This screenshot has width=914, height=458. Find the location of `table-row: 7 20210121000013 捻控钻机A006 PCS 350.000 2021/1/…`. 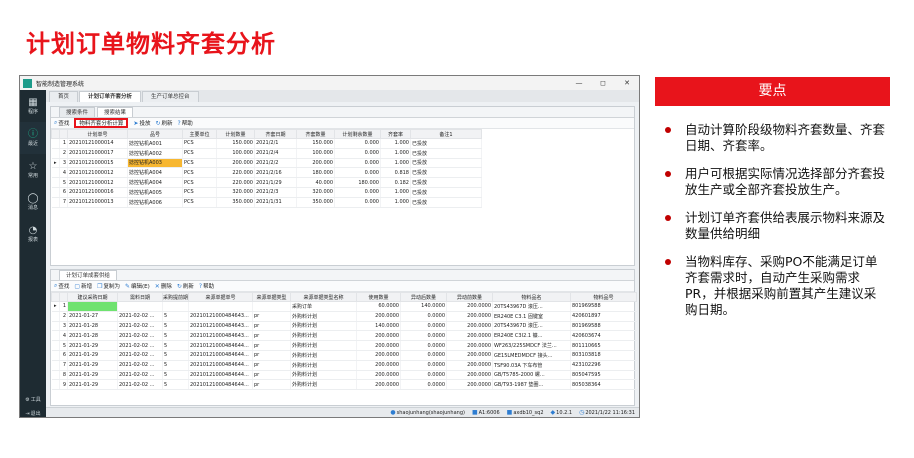

table-row: 7 20210121000013 捻控钻机A006 PCS 350.000 2021/1/… is located at coordinates (266, 202).